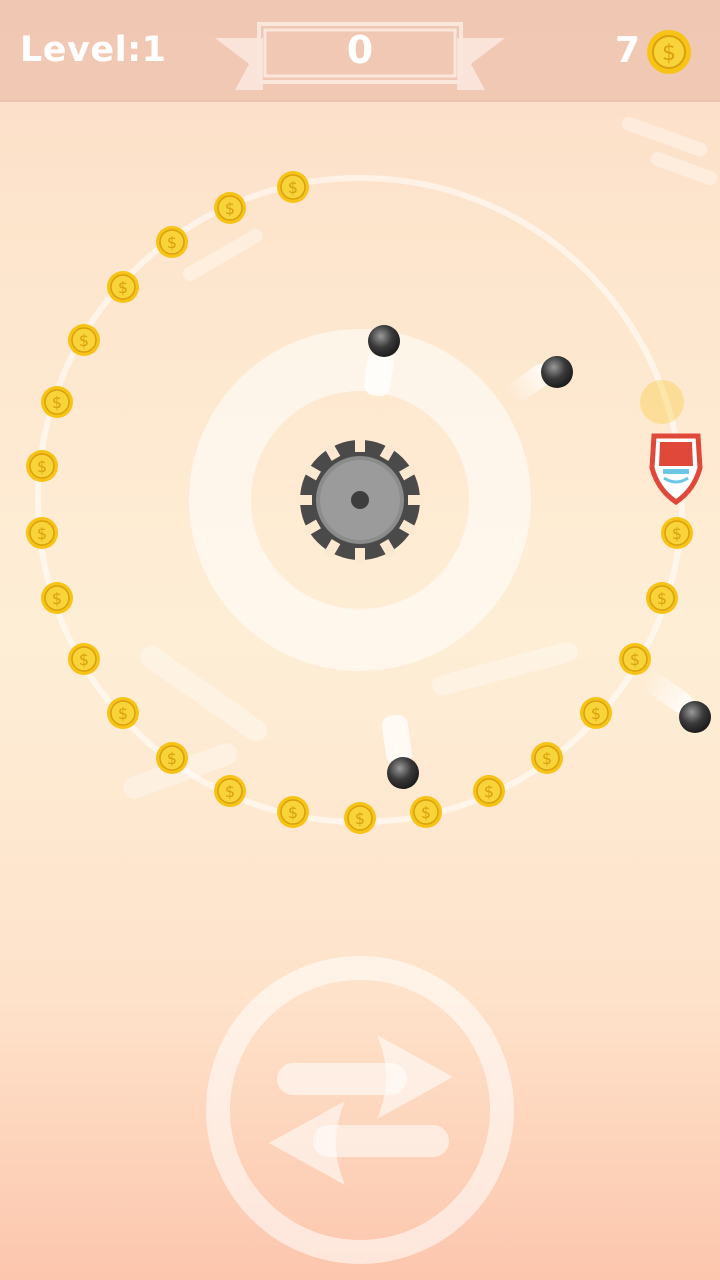  I want to click on swap-direction-button, so click(360, 1110).